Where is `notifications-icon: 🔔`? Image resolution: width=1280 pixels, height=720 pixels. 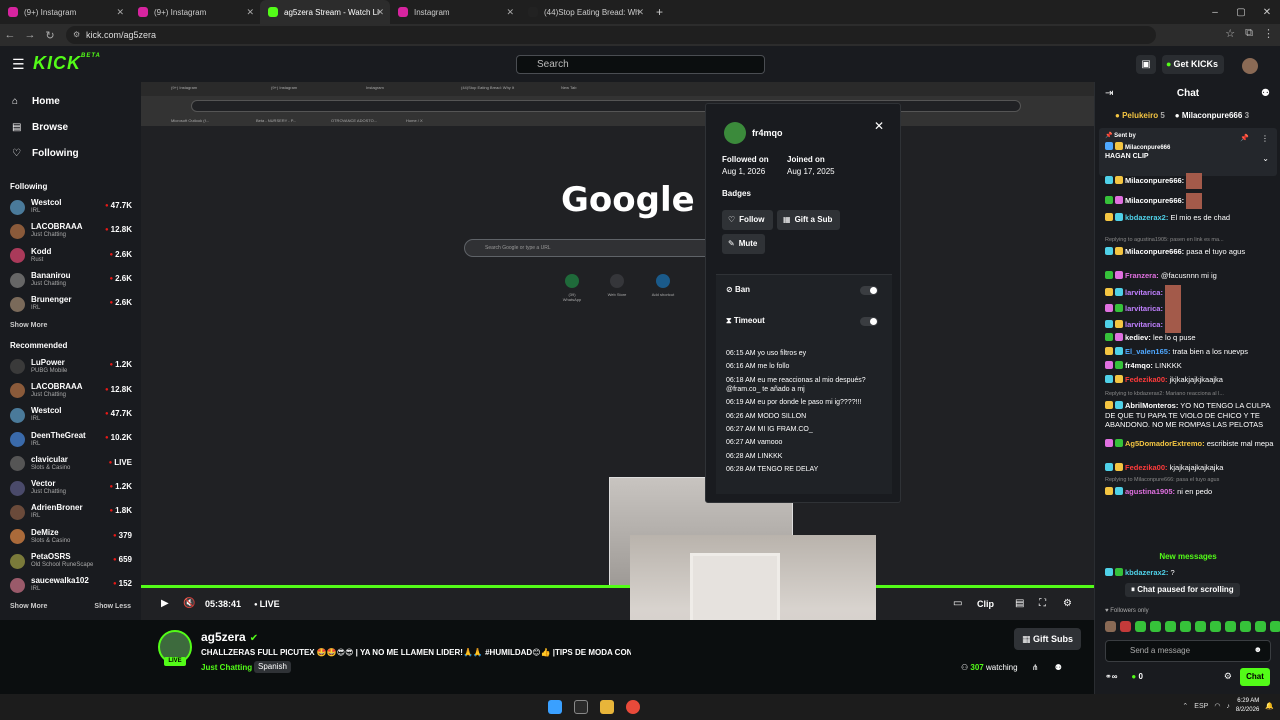 notifications-icon: 🔔 is located at coordinates (1269, 706).